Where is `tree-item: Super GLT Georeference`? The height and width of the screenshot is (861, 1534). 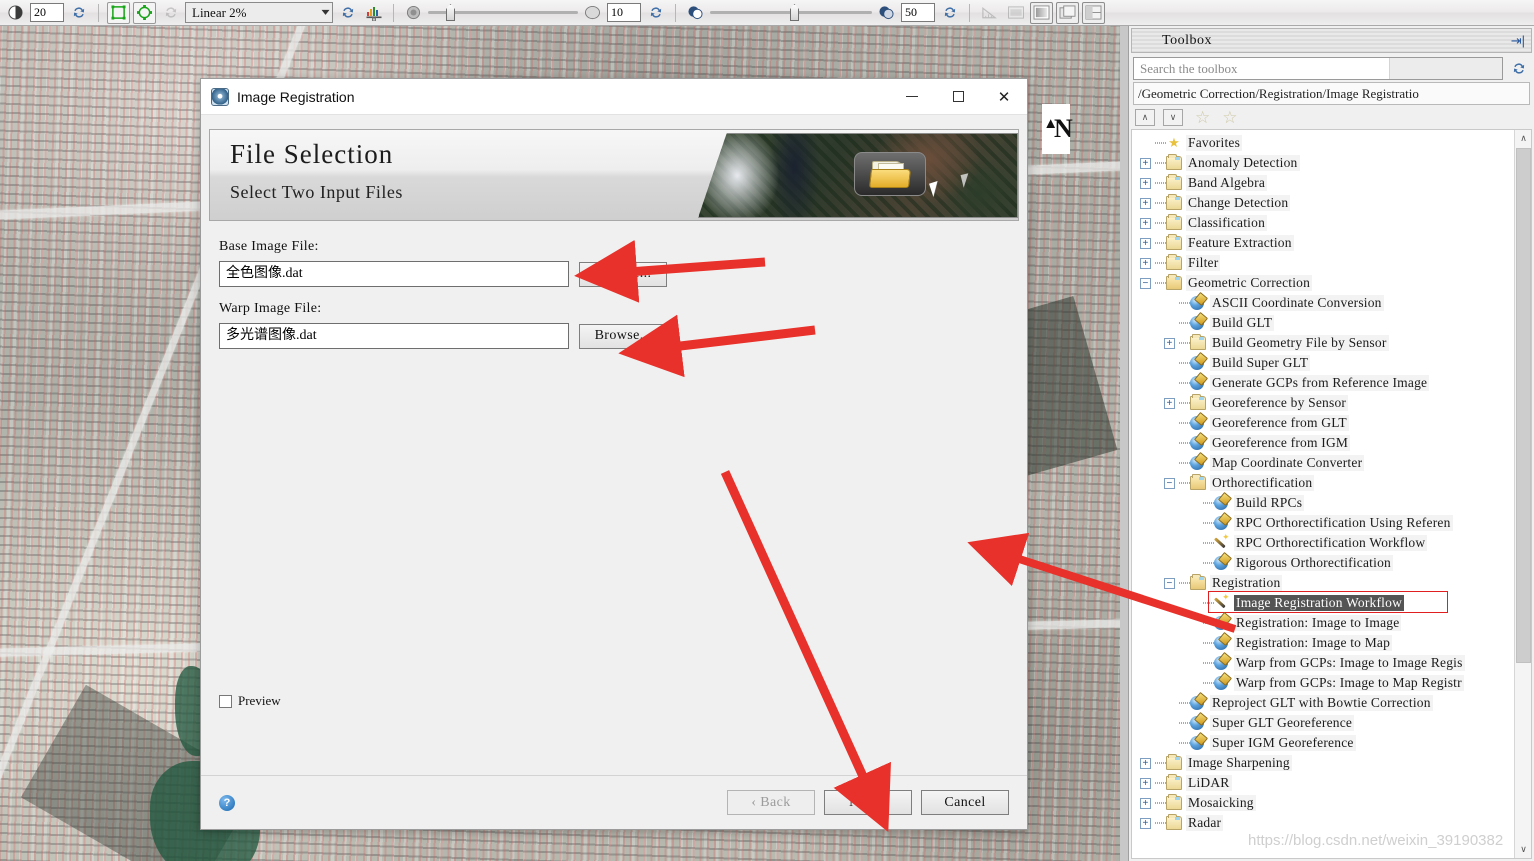
tree-item: Super GLT Georeference is located at coordinates (1327, 723).